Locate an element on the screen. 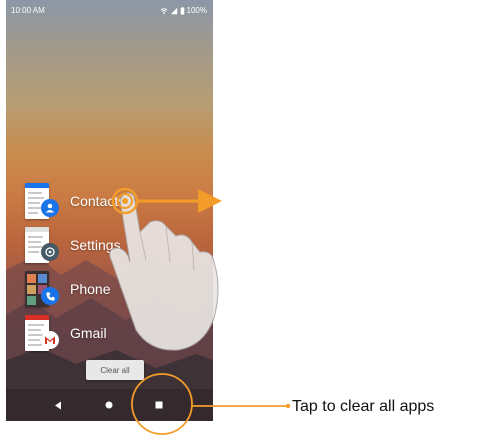 The width and height of the screenshot is (479, 439). recent-app-settings: Settings is located at coordinates (105, 246).